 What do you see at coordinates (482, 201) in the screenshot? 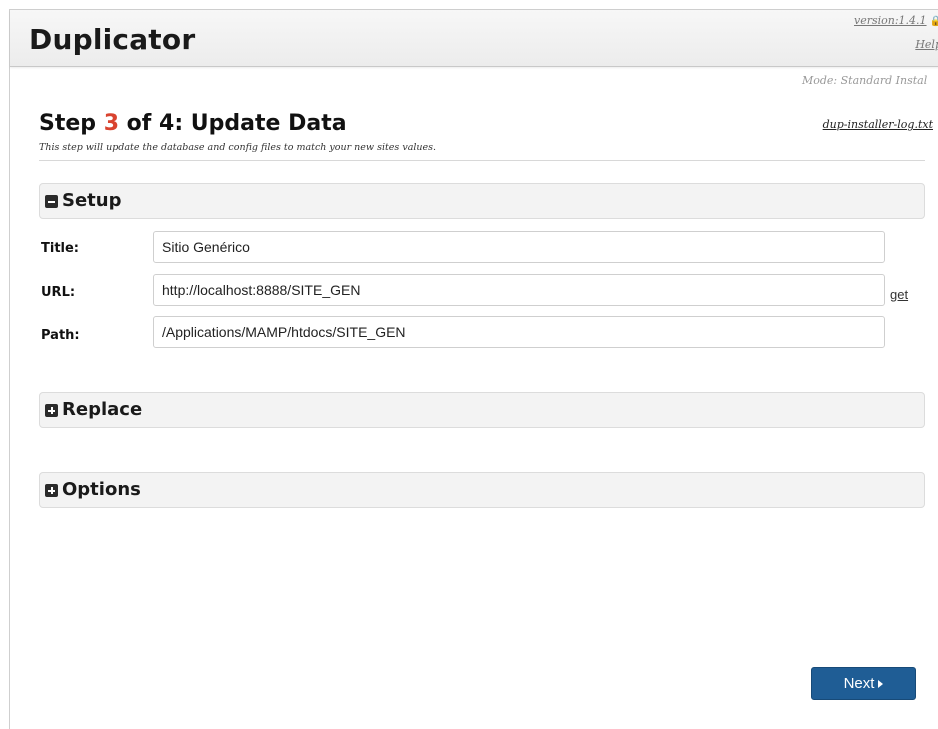
I see `section-setup-header: Setup` at bounding box center [482, 201].